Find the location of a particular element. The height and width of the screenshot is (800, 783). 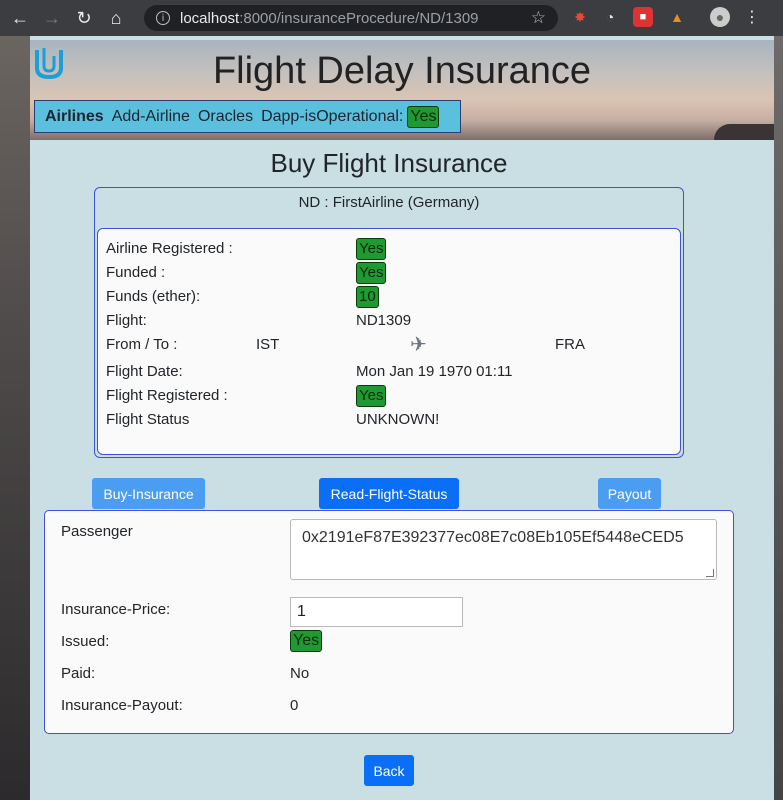

from-to-label: From / To : is located at coordinates (142, 344).